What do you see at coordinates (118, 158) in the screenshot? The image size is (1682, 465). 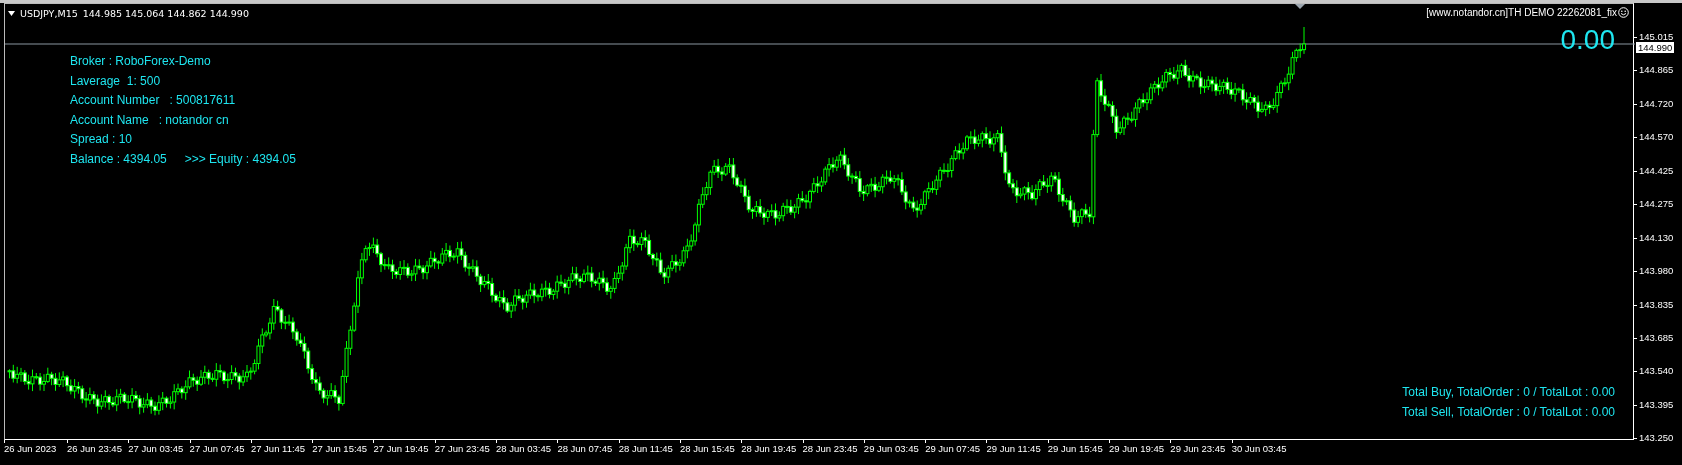 I see `balance-text: Balance : 4394.05` at bounding box center [118, 158].